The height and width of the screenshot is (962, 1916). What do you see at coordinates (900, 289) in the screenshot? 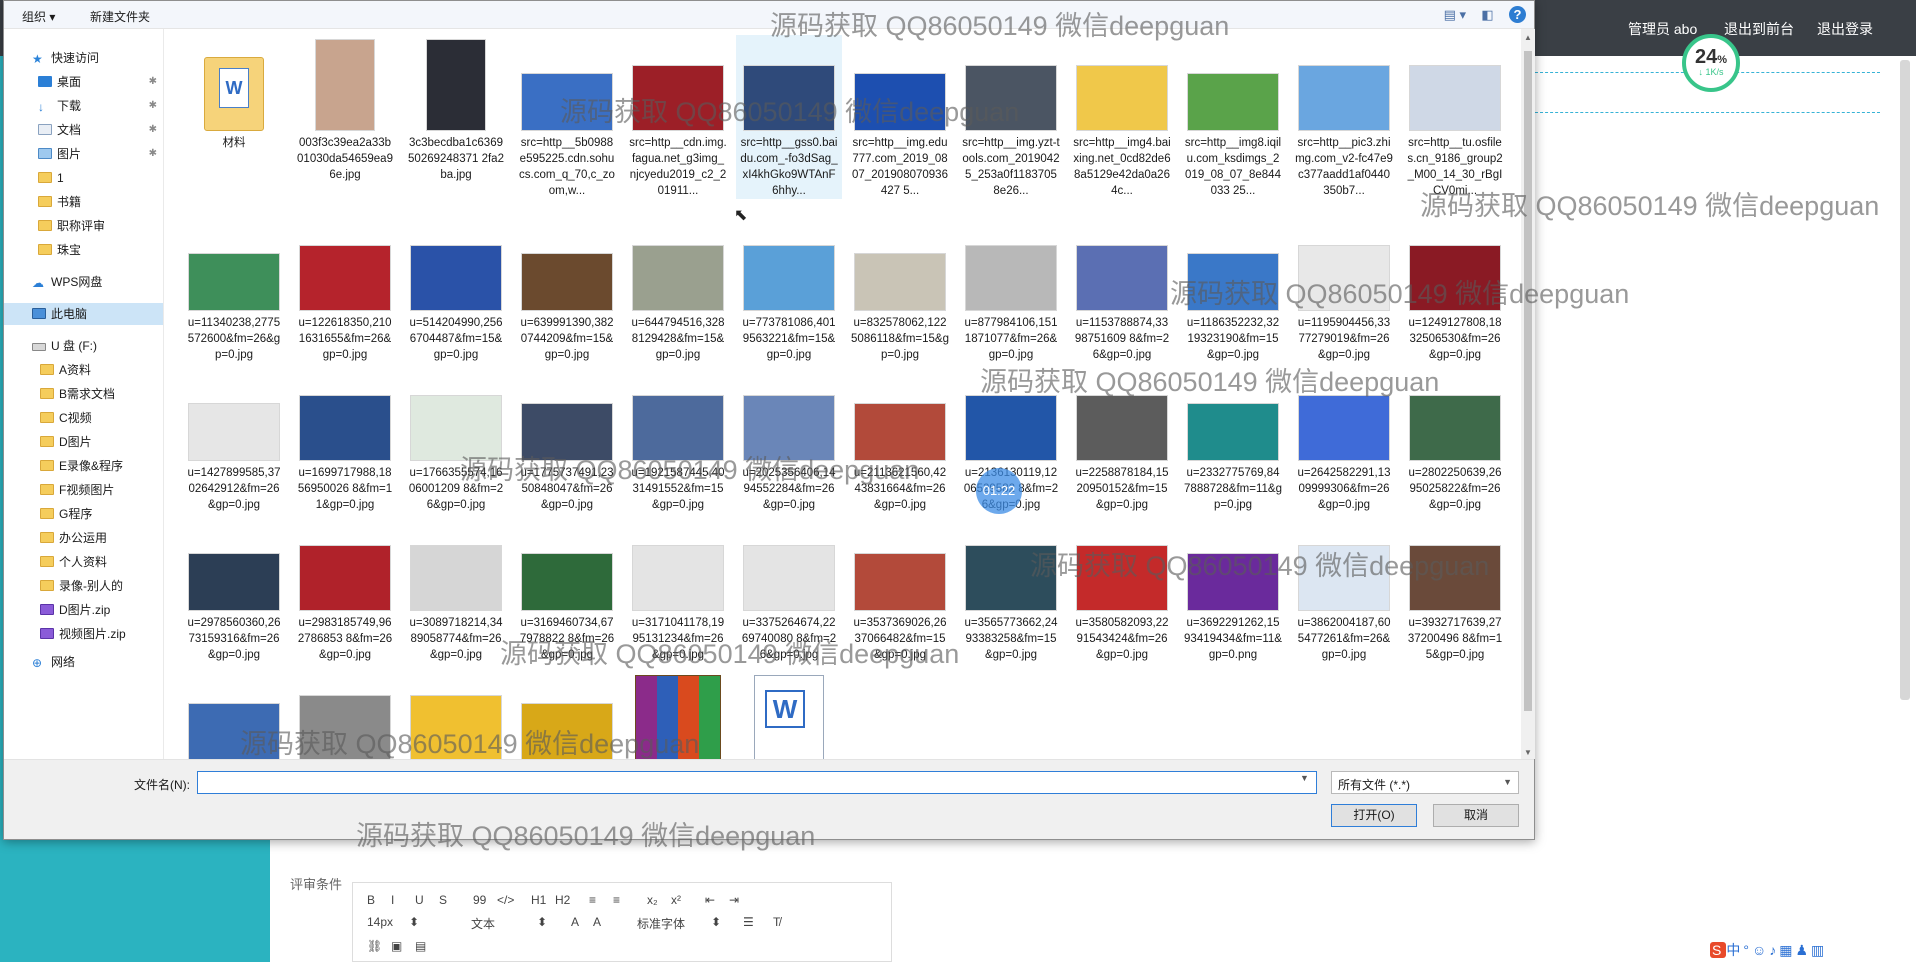
I see `file-item: u=832578062,1225086118&fm=15&gp=0.jpg` at bounding box center [900, 289].